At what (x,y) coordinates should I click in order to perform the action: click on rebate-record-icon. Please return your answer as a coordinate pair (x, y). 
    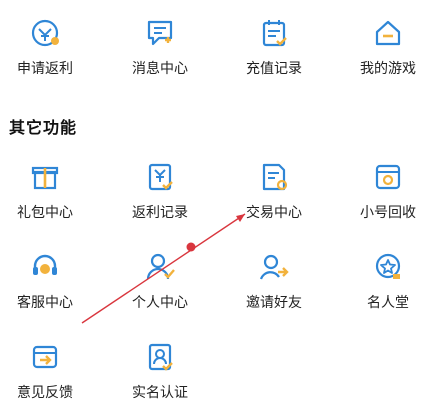
    Looking at the image, I should click on (160, 177).